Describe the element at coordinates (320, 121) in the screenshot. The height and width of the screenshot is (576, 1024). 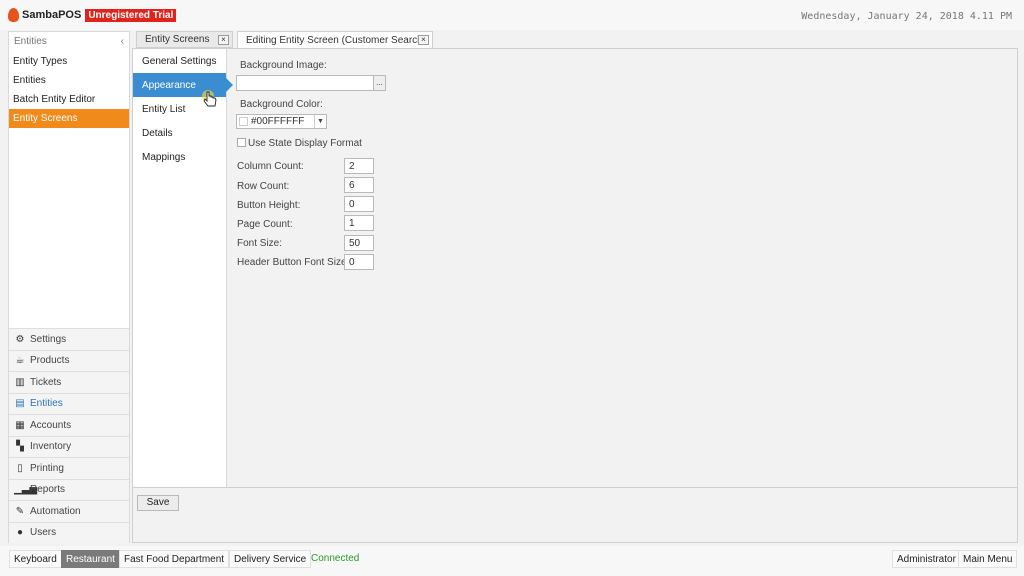
I see `chevron-down-icon: ▼` at that location.